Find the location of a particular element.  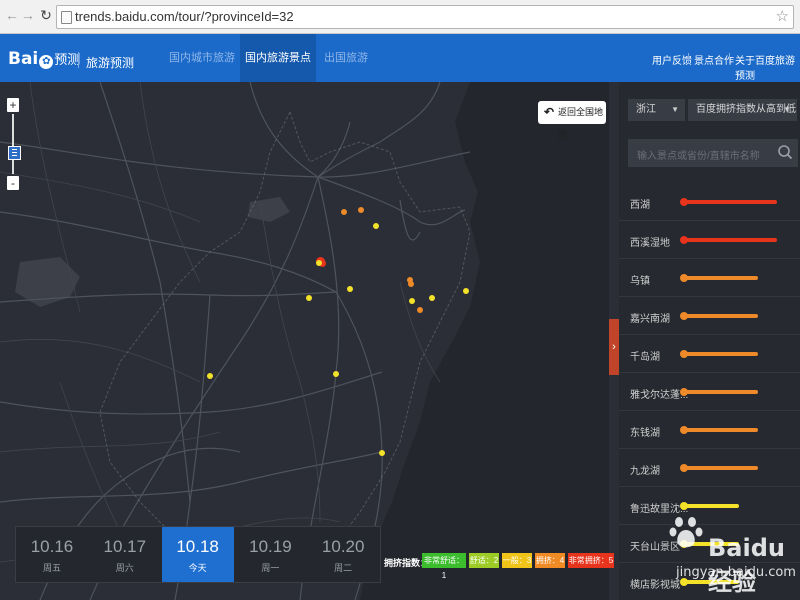

attraction-row: 嘉兴南湖 is located at coordinates (709, 315).